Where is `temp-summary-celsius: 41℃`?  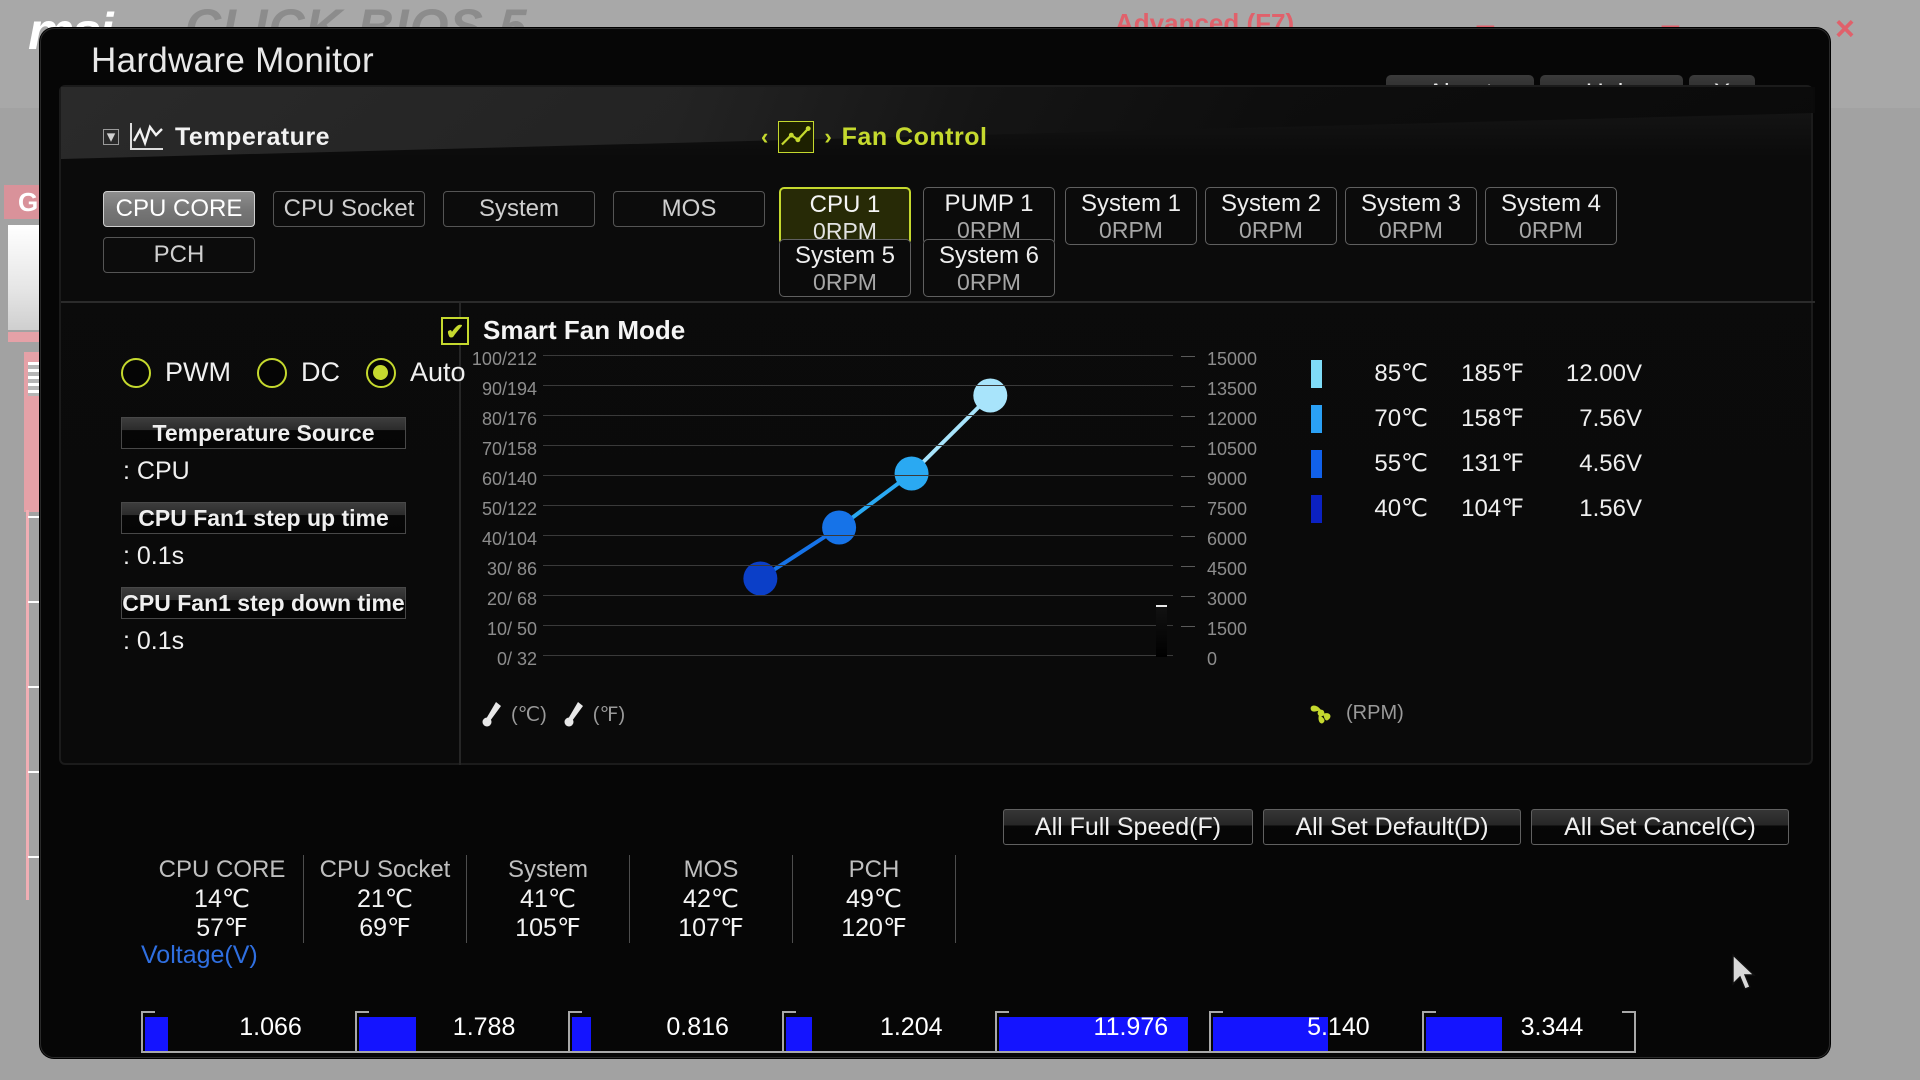 temp-summary-celsius: 41℃ is located at coordinates (548, 899).